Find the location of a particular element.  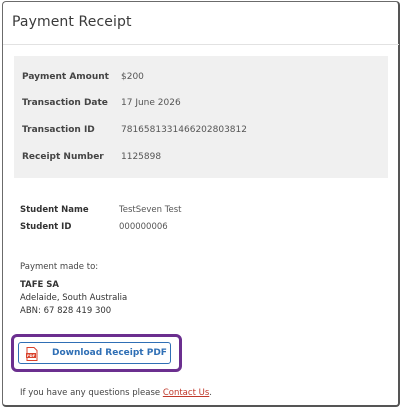

pdf-icon-text: PDF is located at coordinates (31, 356).